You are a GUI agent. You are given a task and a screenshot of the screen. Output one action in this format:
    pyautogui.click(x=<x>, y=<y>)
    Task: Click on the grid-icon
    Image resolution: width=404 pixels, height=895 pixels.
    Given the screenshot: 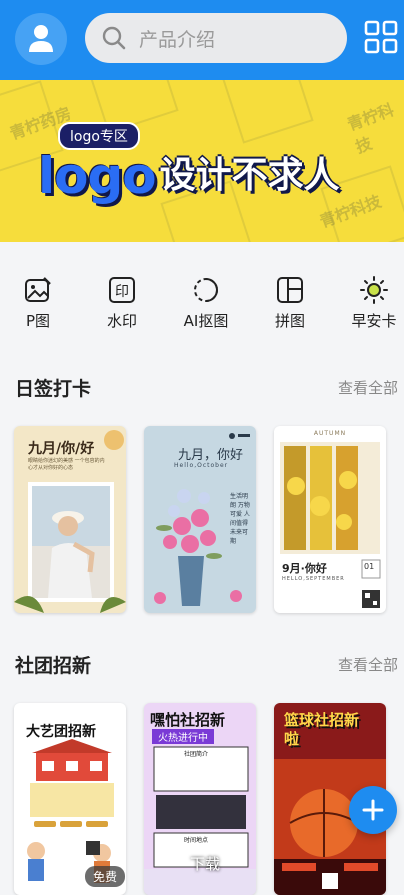 What is the action you would take?
    pyautogui.click(x=381, y=37)
    